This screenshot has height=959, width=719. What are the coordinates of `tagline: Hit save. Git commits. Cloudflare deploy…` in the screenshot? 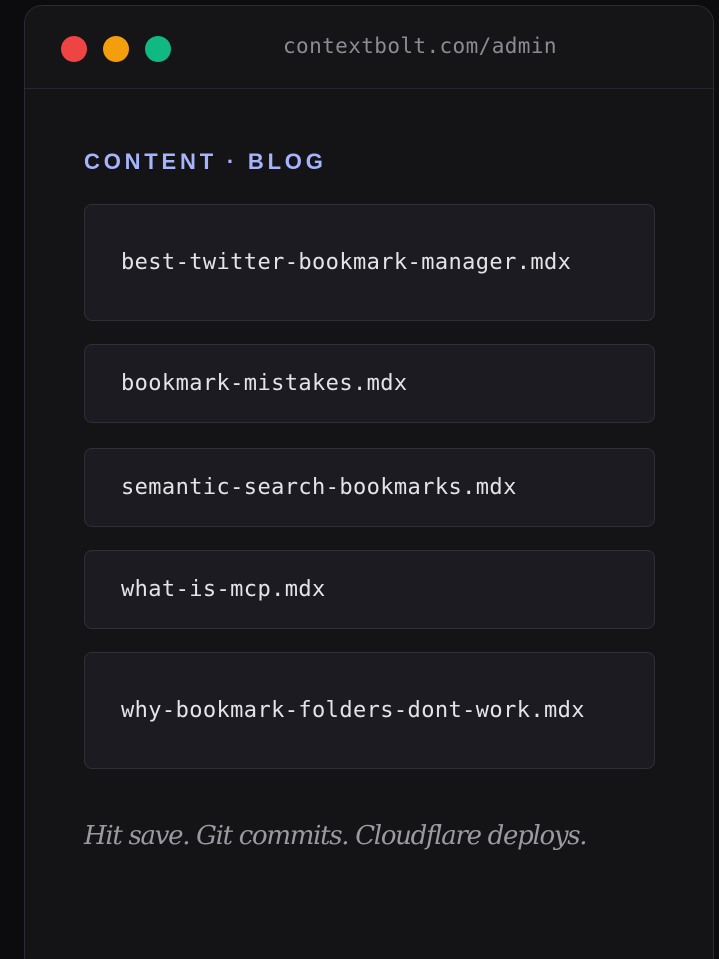 It's located at (336, 836).